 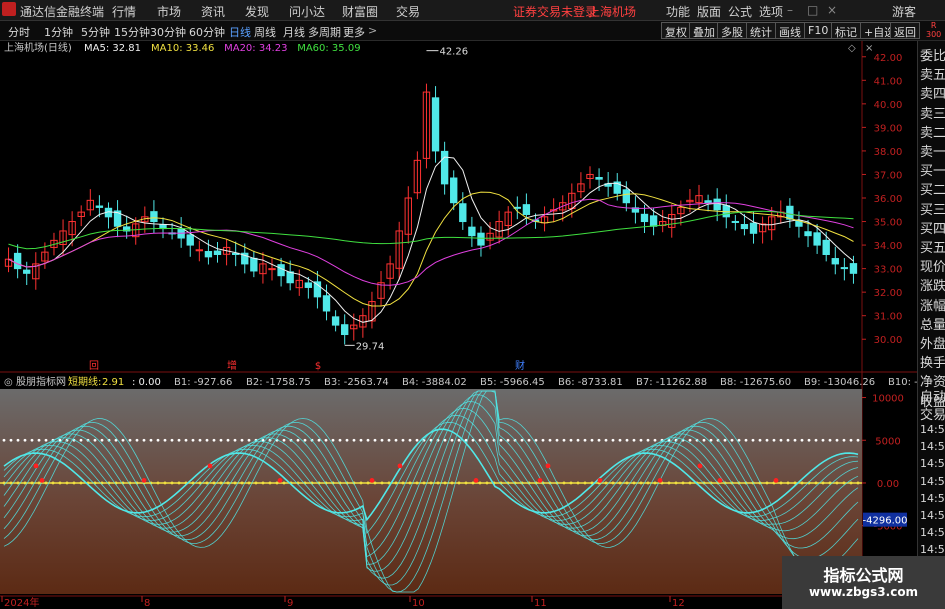 I want to click on menu-news: 资讯, so click(x=213, y=11).